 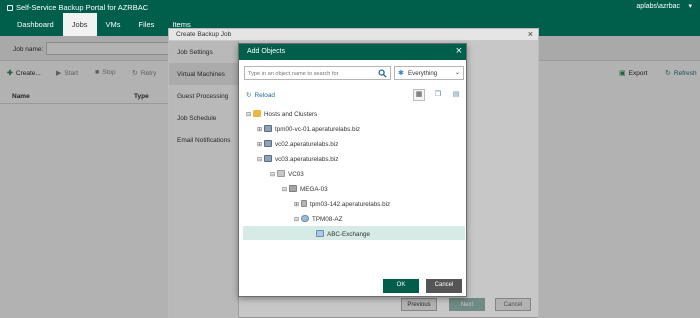 I want to click on tree-node: ⊞ tpm03-142.aperaturelabs.biz, so click(x=354, y=203).